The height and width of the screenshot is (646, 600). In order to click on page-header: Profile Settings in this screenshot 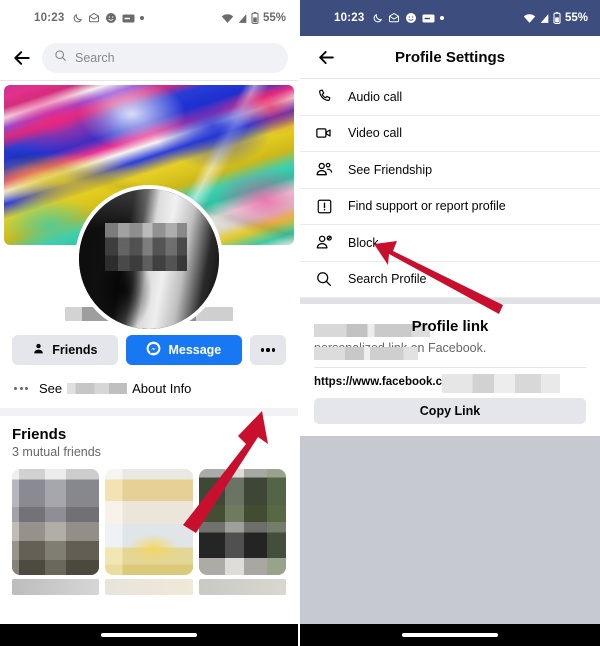, I will do `click(450, 57)`.